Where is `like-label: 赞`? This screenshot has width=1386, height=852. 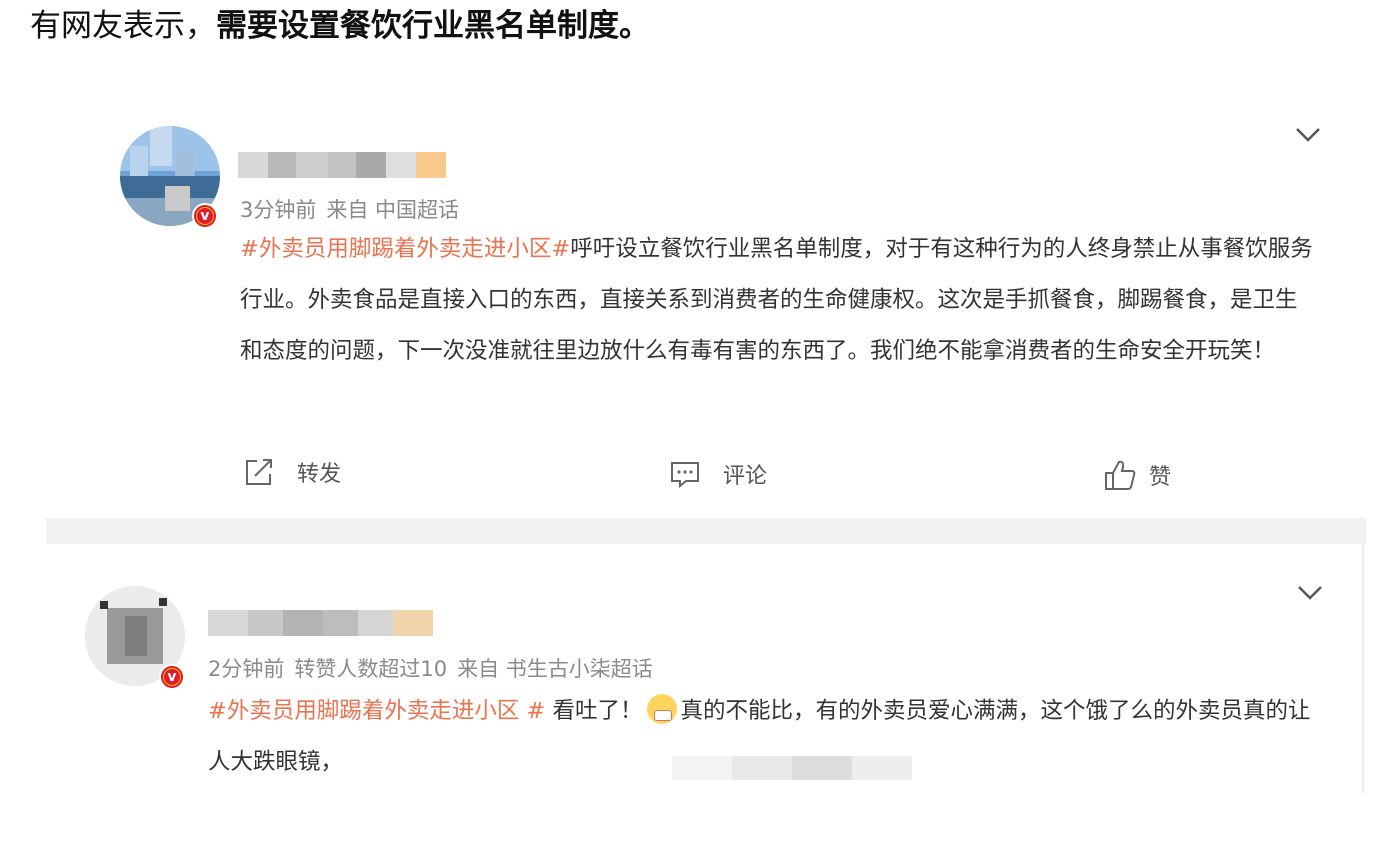 like-label: 赞 is located at coordinates (1160, 477).